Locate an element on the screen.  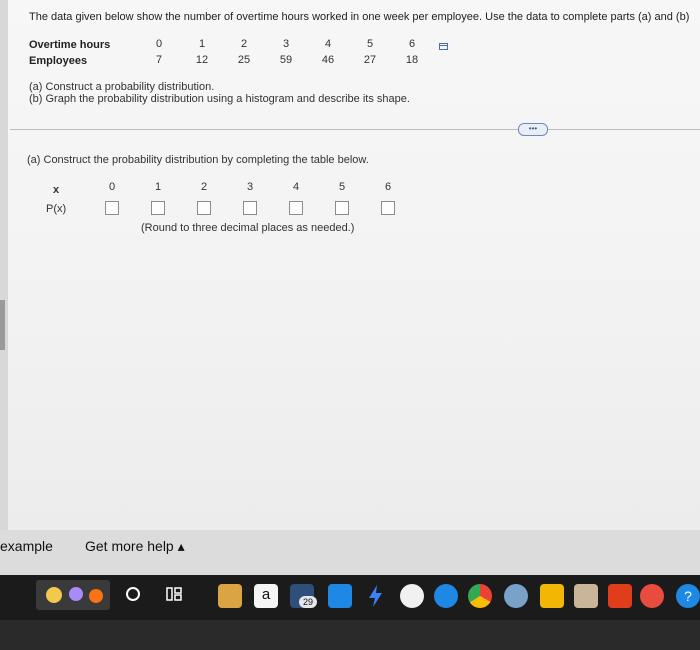
calendar-badge: 29 is located at coordinates (308, 602).